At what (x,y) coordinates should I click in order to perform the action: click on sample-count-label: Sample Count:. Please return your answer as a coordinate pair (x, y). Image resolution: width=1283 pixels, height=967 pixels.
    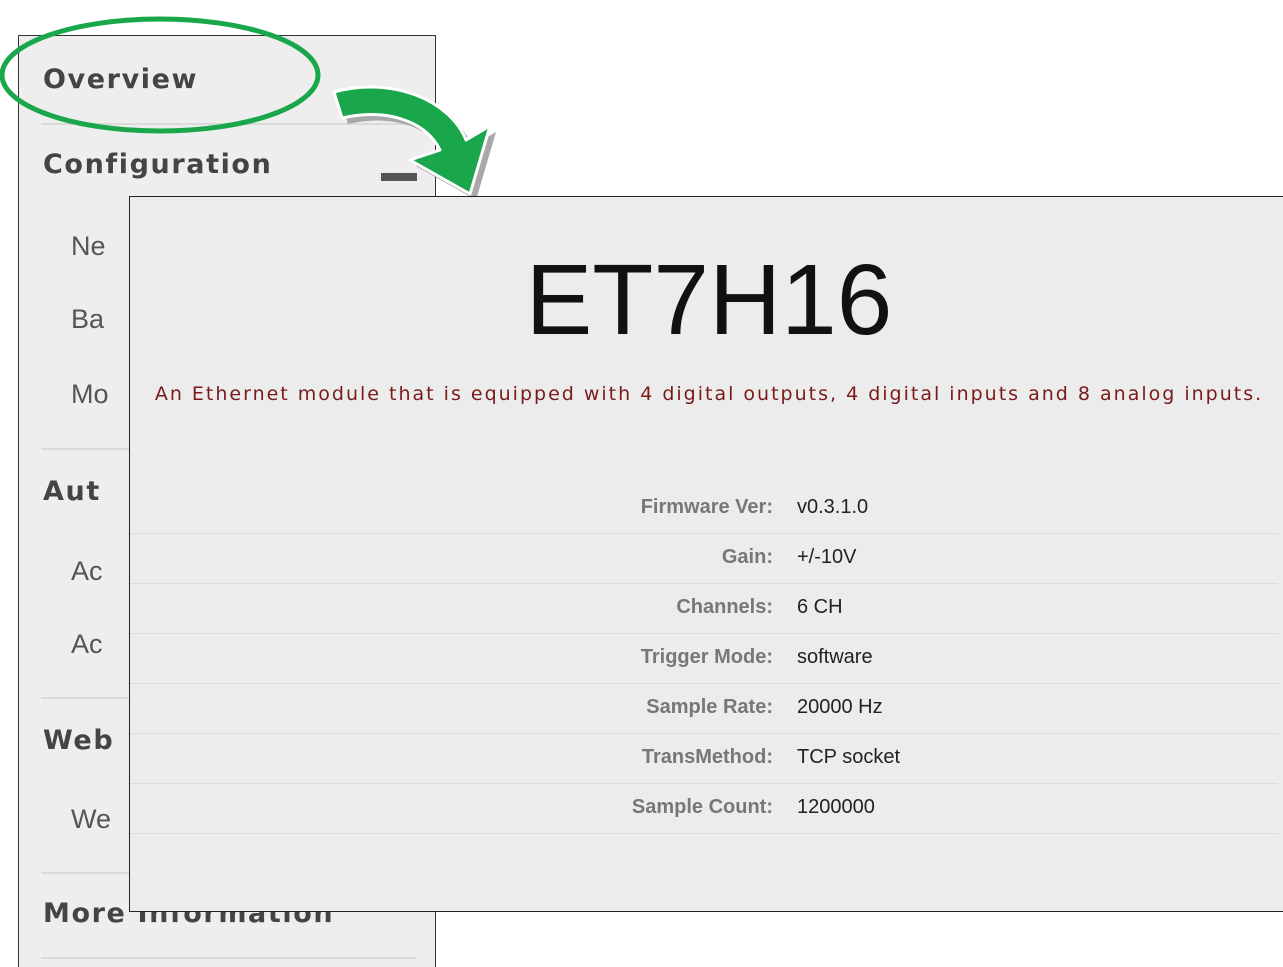
    Looking at the image, I should click on (702, 807).